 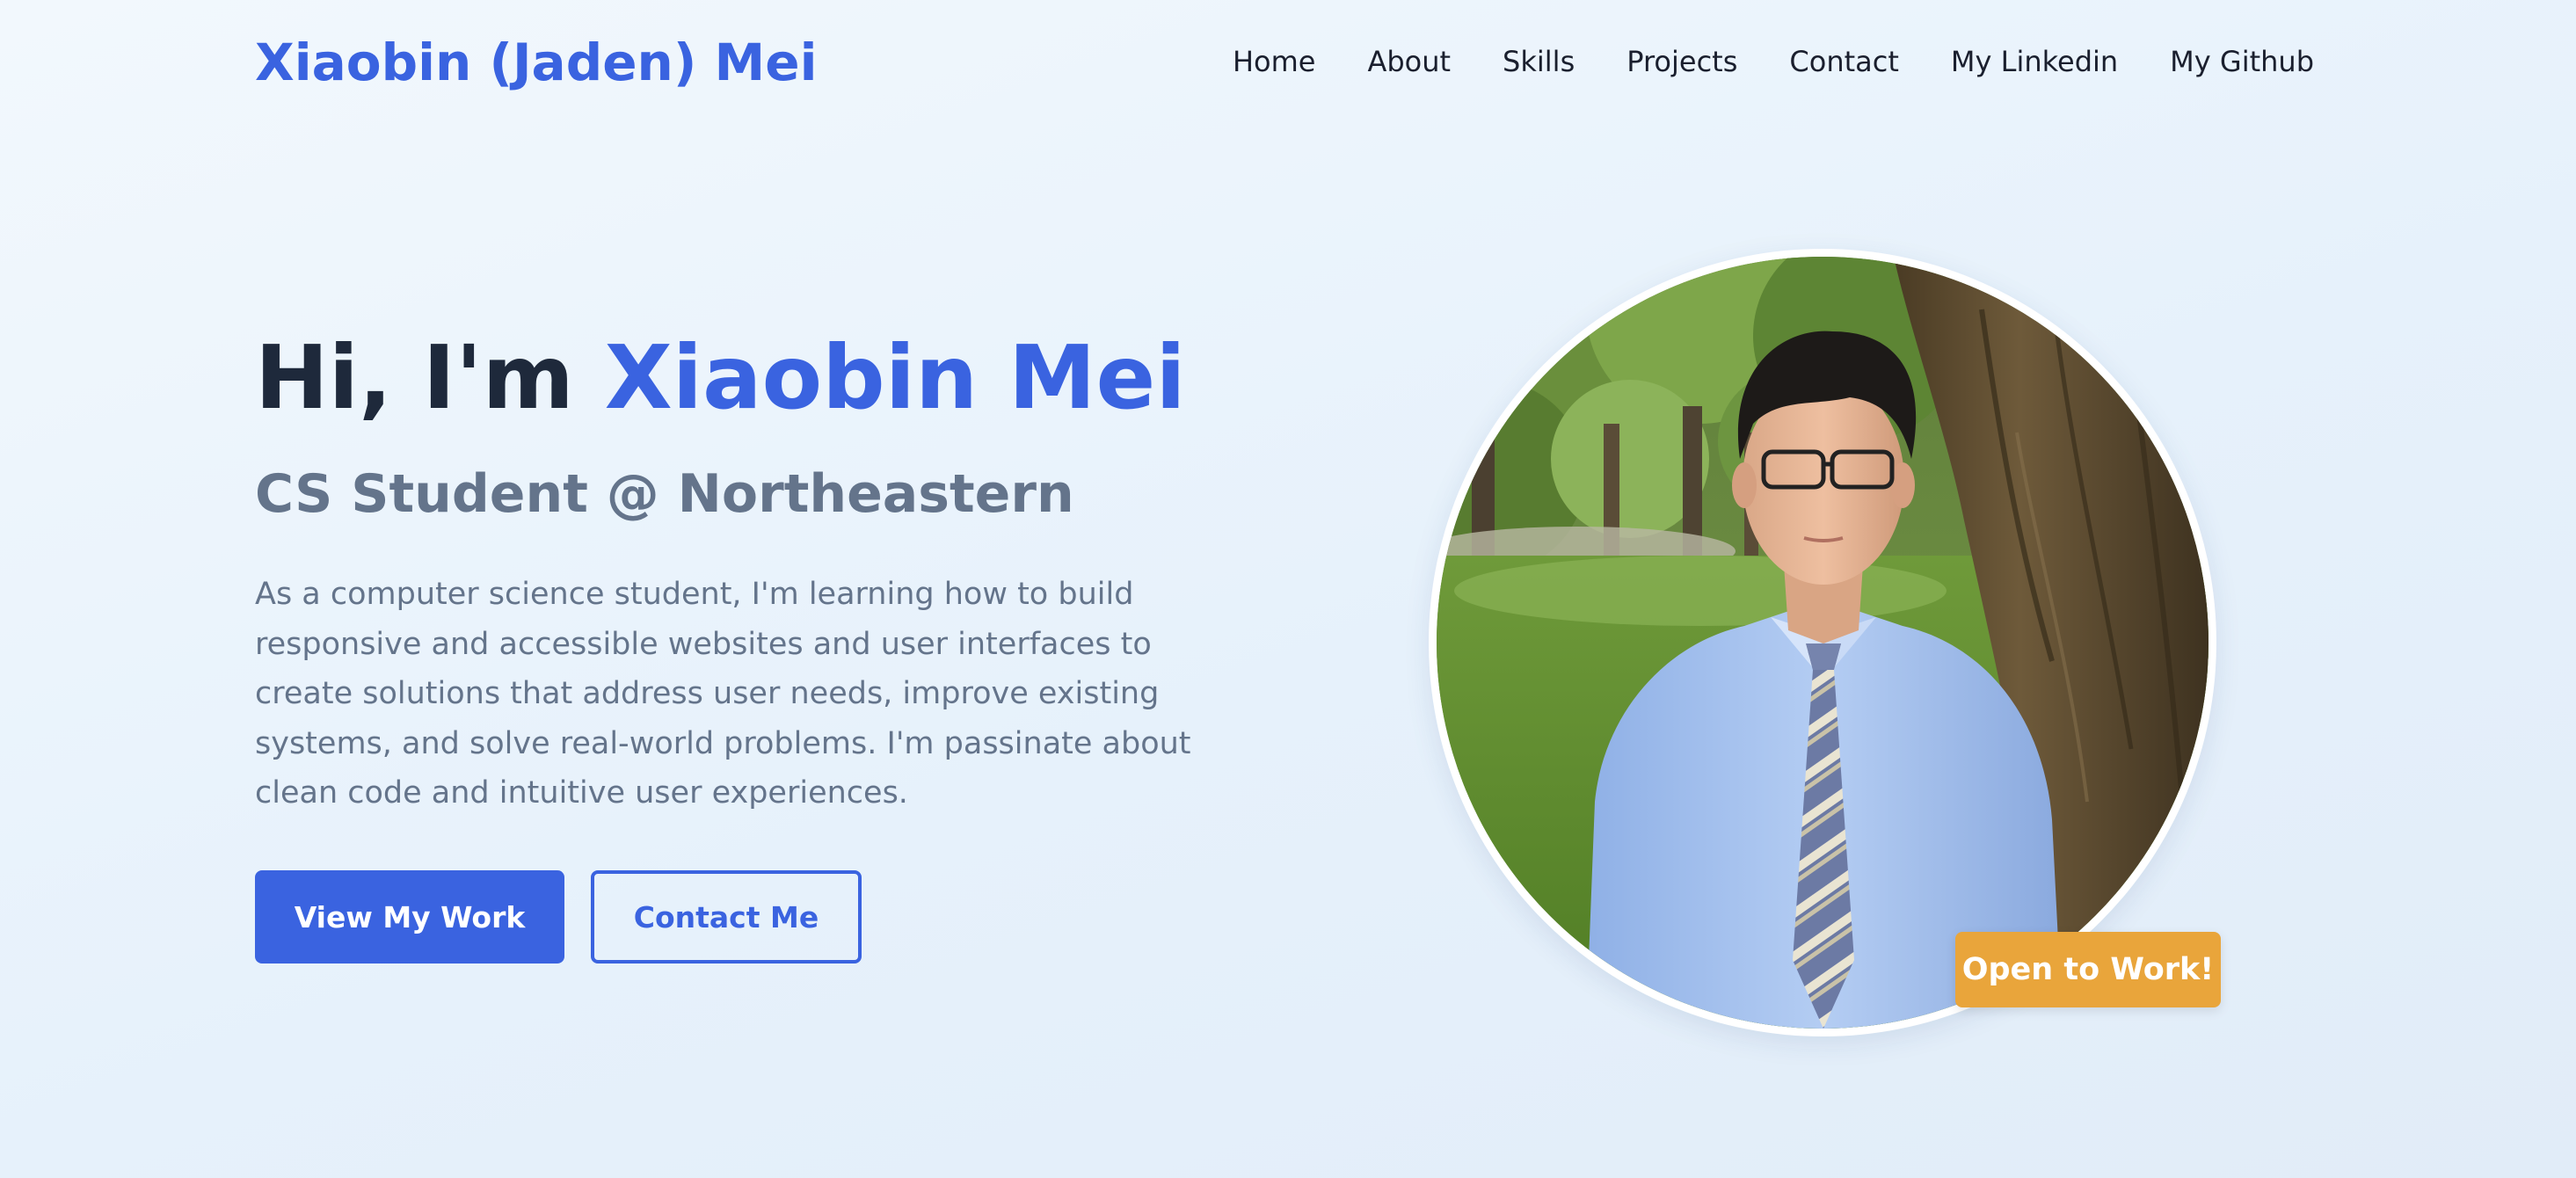 I want to click on site-logo-name: Xiaobin (Jaden) Mei, so click(x=536, y=62).